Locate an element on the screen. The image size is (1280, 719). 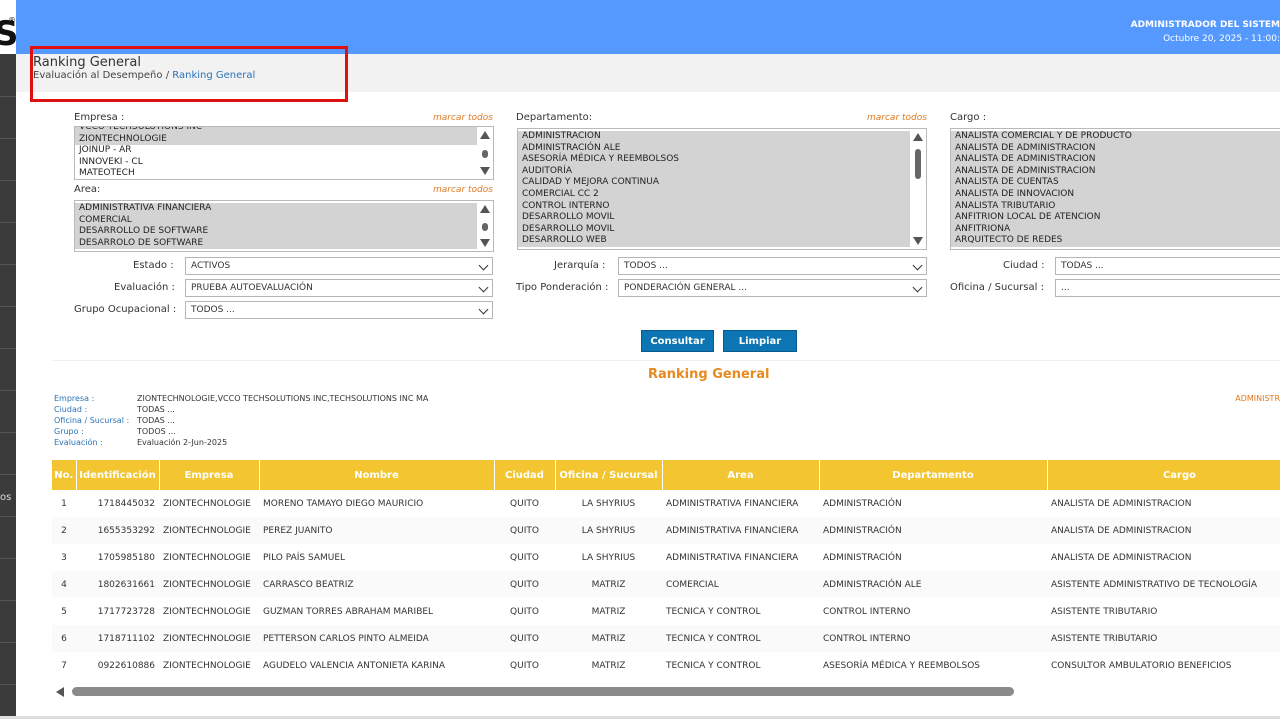
evaluacion-select: PRUEBA AUTOEVALUACIÓN is located at coordinates (339, 288).